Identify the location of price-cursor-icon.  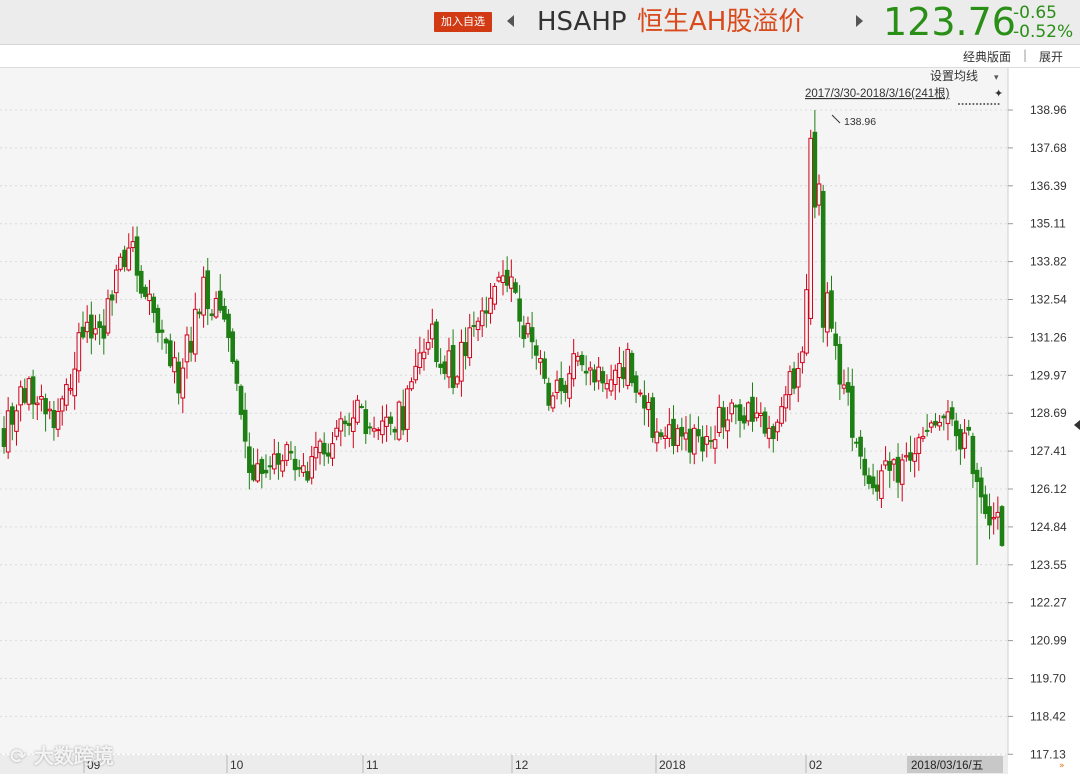
(1077, 425).